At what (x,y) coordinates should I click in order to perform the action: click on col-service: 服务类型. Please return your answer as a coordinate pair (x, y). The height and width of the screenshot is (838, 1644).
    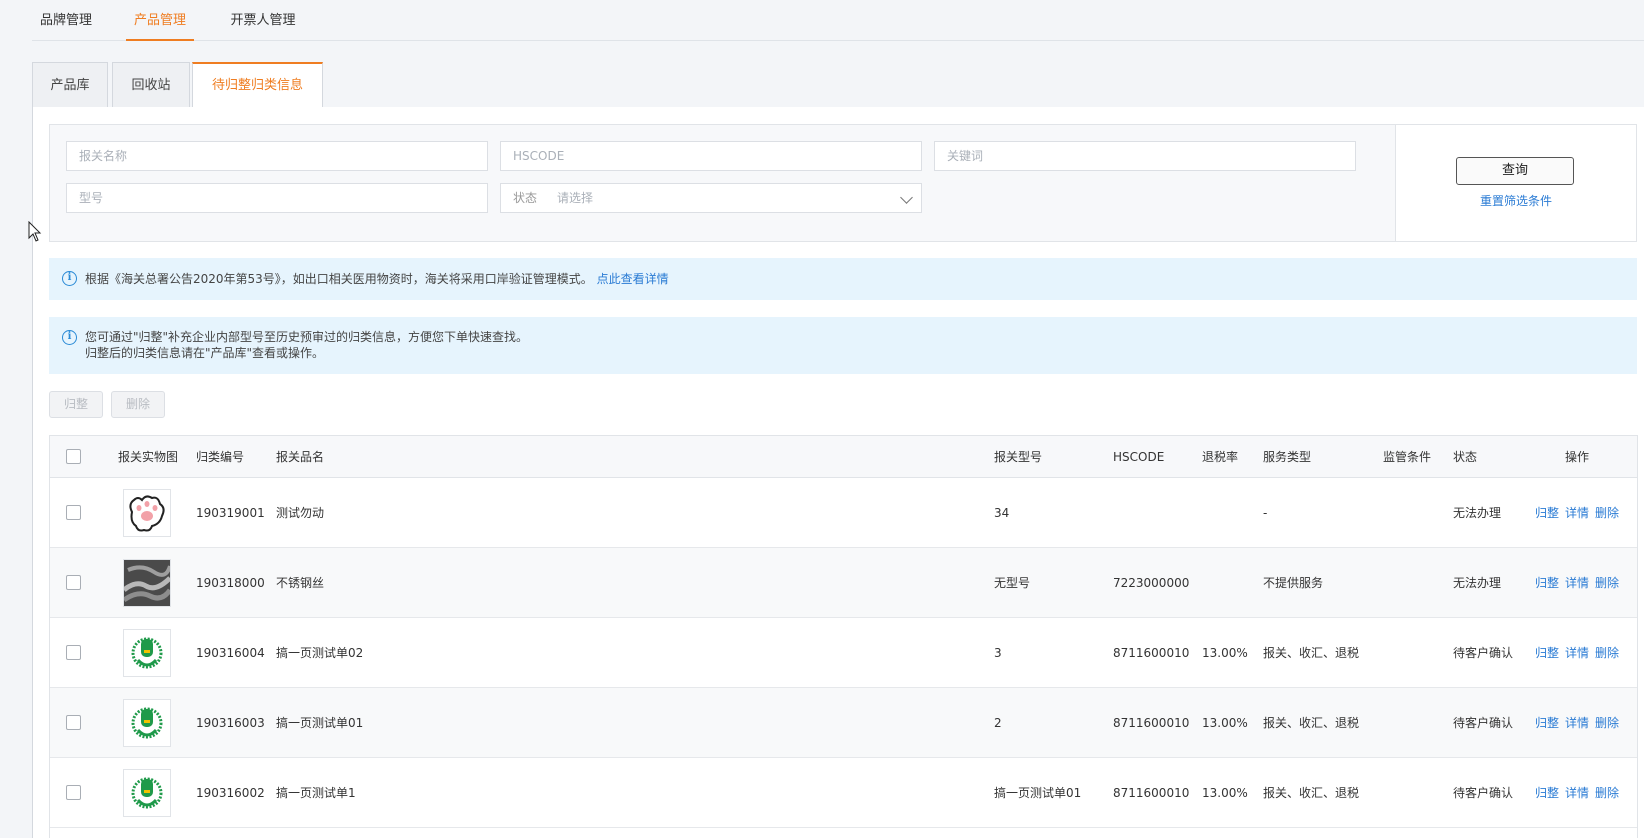
    Looking at the image, I should click on (1287, 457).